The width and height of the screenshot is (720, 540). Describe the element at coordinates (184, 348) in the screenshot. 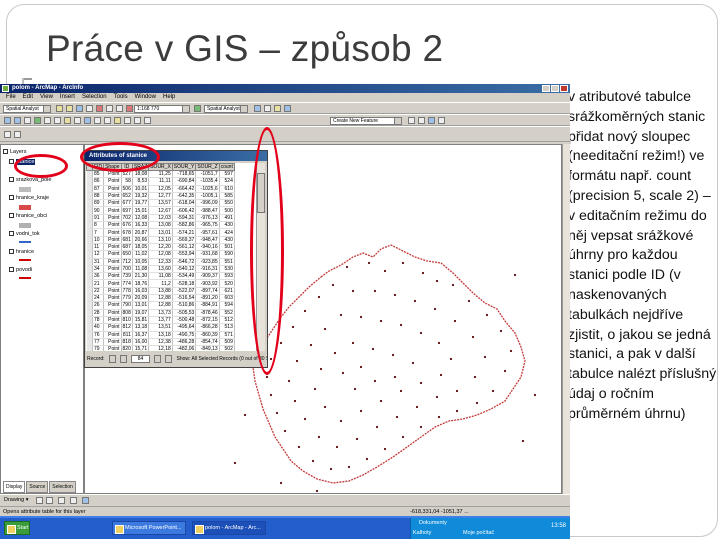

I see `table-cell: -482,06` at that location.